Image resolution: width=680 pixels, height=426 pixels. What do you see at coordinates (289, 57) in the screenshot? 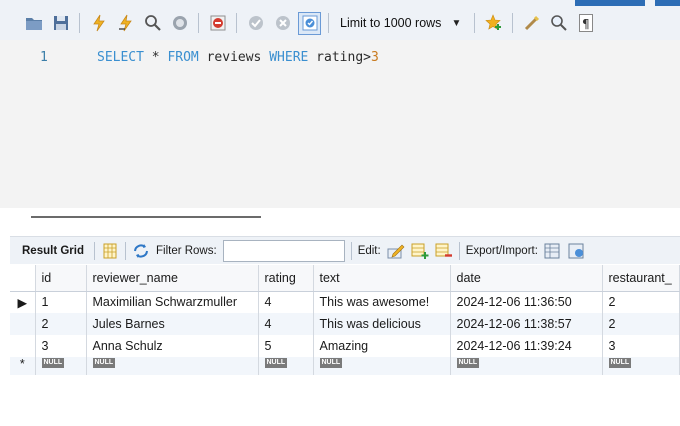
I see `keyword-where: WHERE` at bounding box center [289, 57].